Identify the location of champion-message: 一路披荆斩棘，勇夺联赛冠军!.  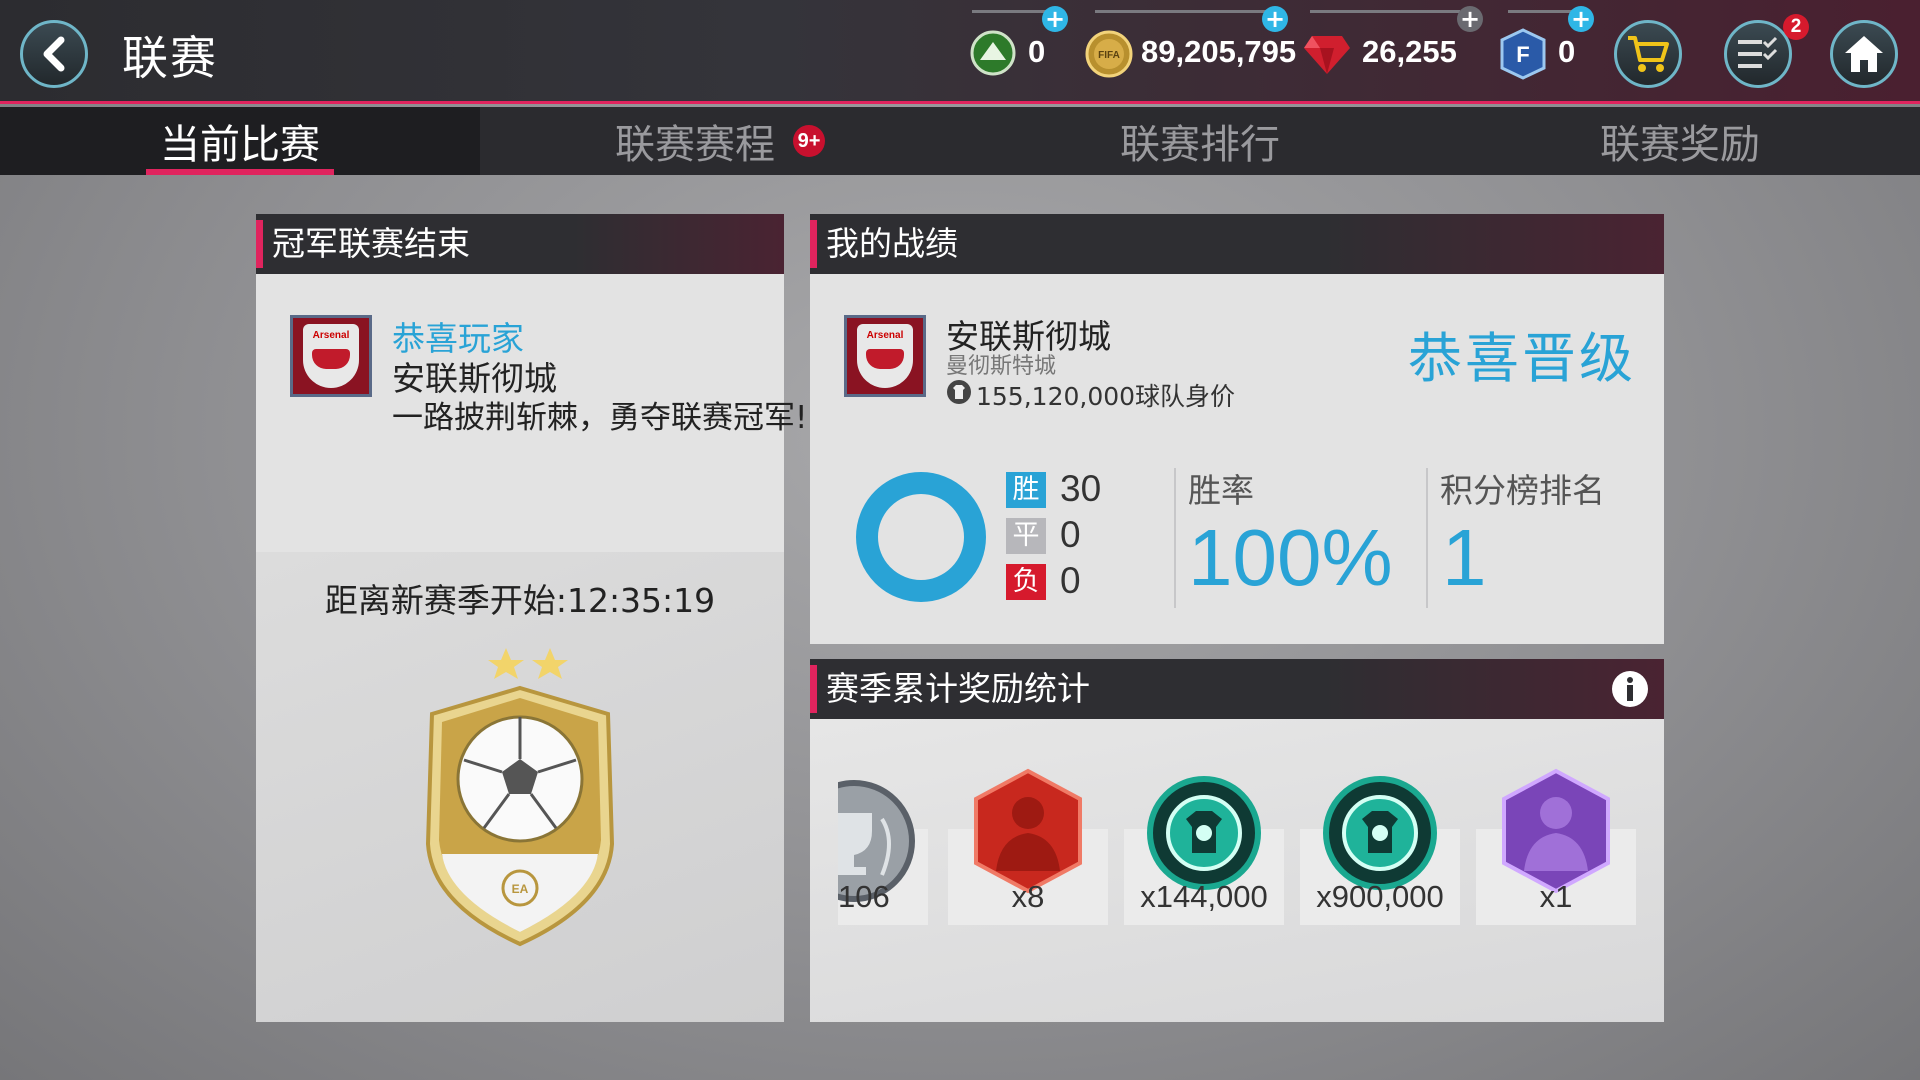
(600, 418).